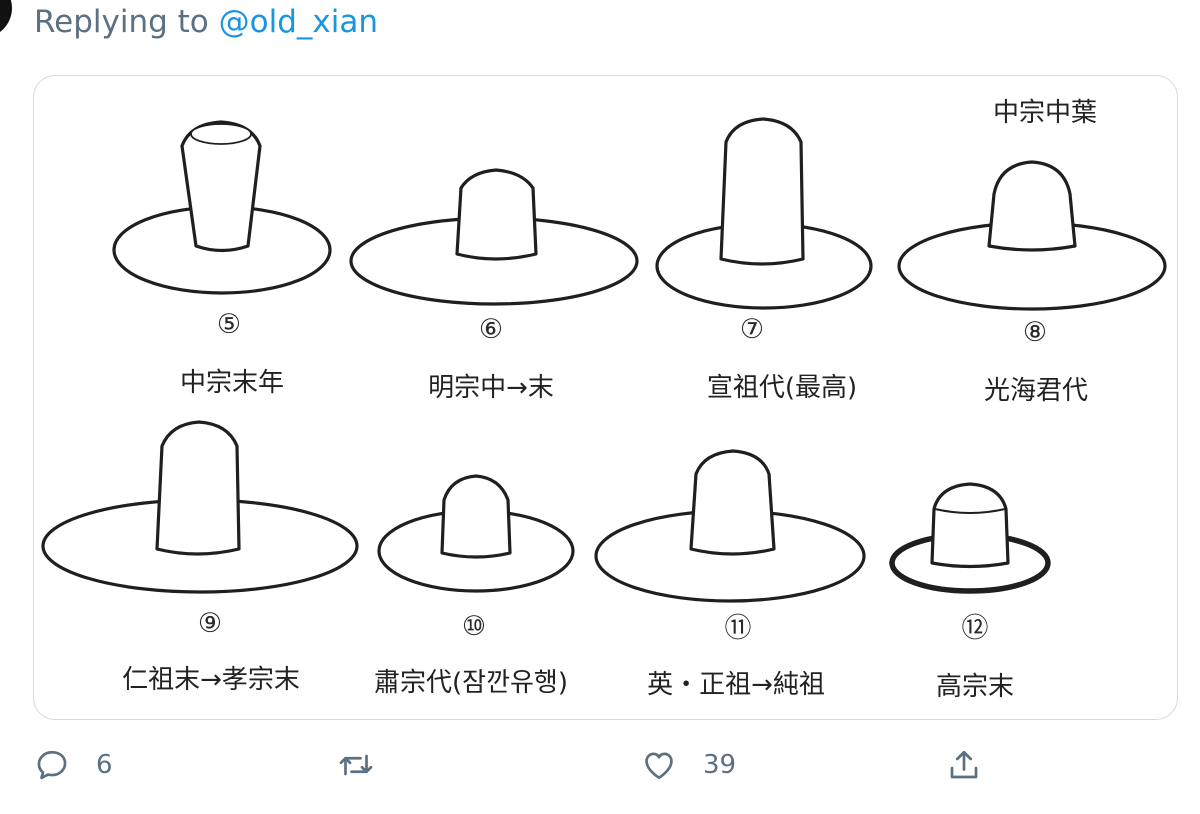  Describe the element at coordinates (471, 683) in the screenshot. I see `hat-label-10: 肅宗代(잠깐유행)` at that location.